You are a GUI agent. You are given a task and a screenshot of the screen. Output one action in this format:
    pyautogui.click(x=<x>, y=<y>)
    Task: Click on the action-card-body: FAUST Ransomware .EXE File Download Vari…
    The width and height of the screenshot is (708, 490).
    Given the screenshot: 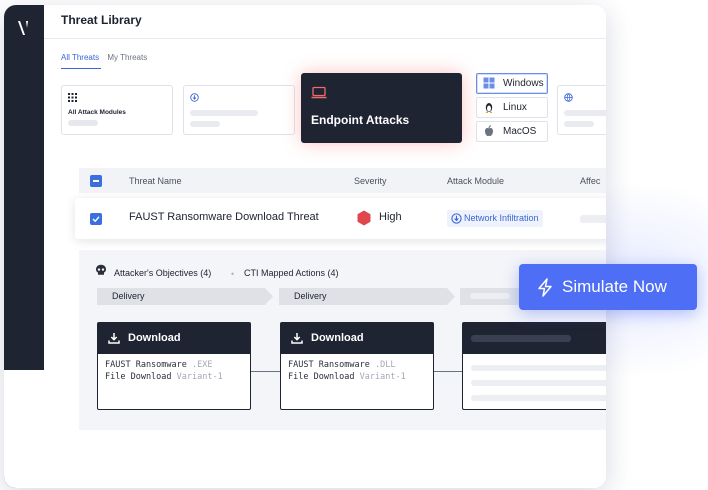 What is the action you would take?
    pyautogui.click(x=174, y=371)
    